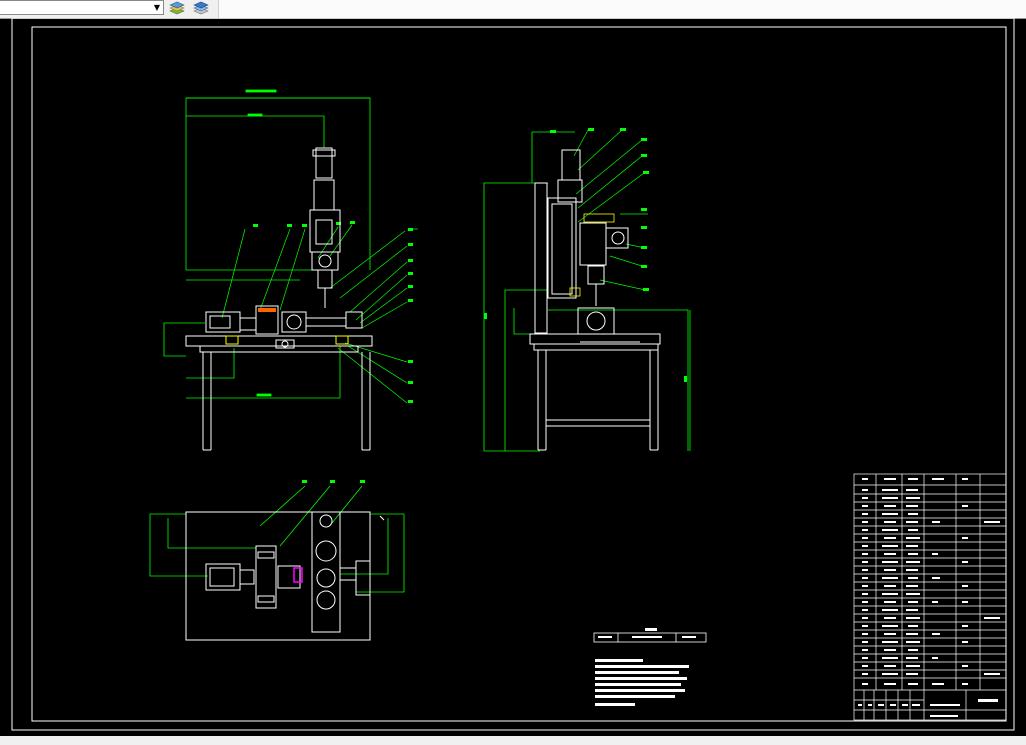  What do you see at coordinates (650, 667) in the screenshot?
I see `technical-notes` at bounding box center [650, 667].